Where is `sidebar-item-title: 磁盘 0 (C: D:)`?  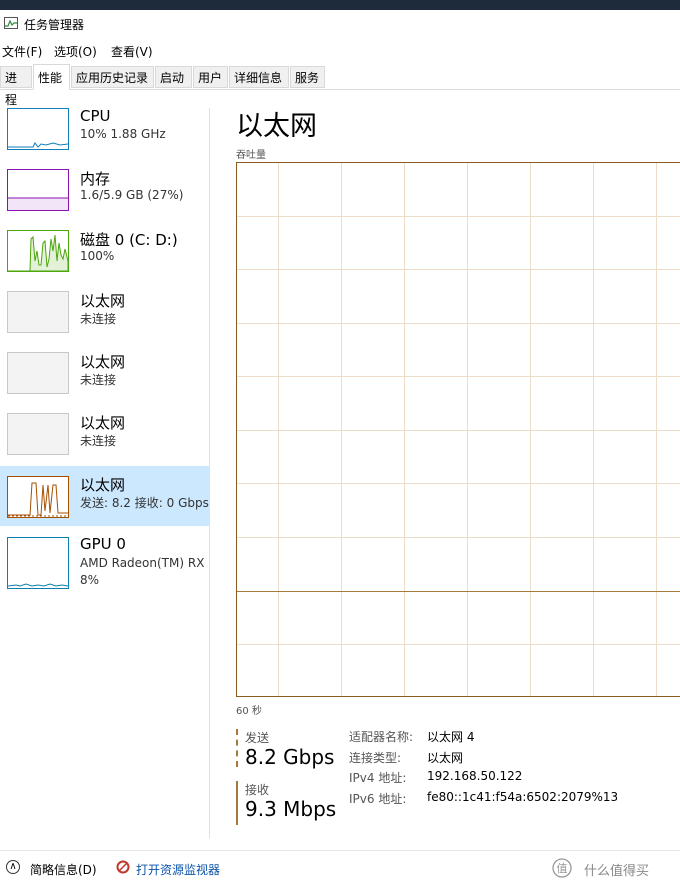 sidebar-item-title: 磁盘 0 (C: D:) is located at coordinates (129, 240).